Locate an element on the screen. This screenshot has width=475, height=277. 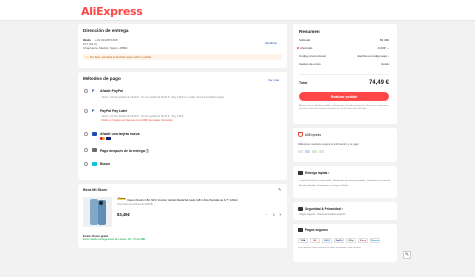
summary-row-label: Gastos de envío is located at coordinates (310, 64).